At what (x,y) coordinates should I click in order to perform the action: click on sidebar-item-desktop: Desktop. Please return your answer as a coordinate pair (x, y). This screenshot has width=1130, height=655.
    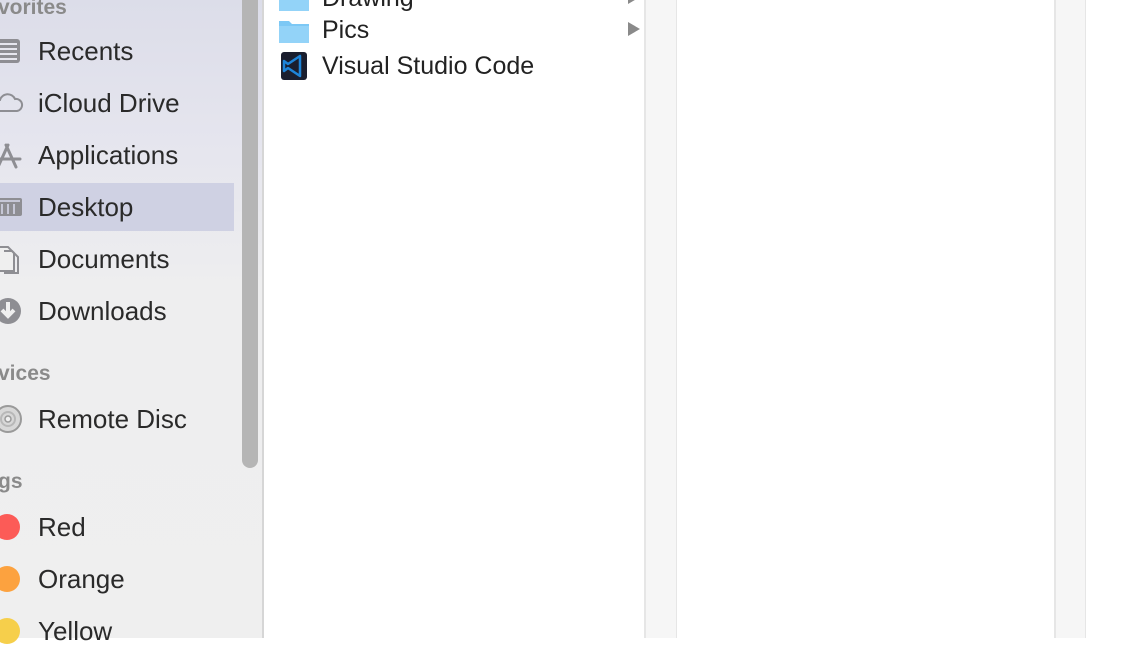
    Looking at the image, I should click on (117, 207).